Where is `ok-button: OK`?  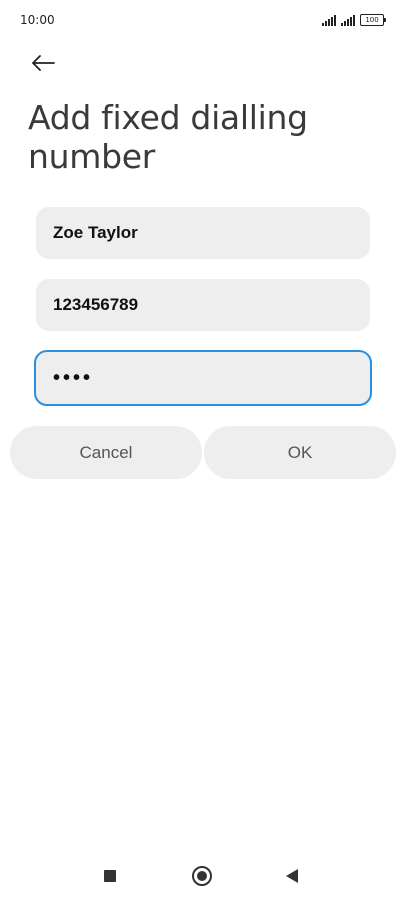 ok-button: OK is located at coordinates (300, 452).